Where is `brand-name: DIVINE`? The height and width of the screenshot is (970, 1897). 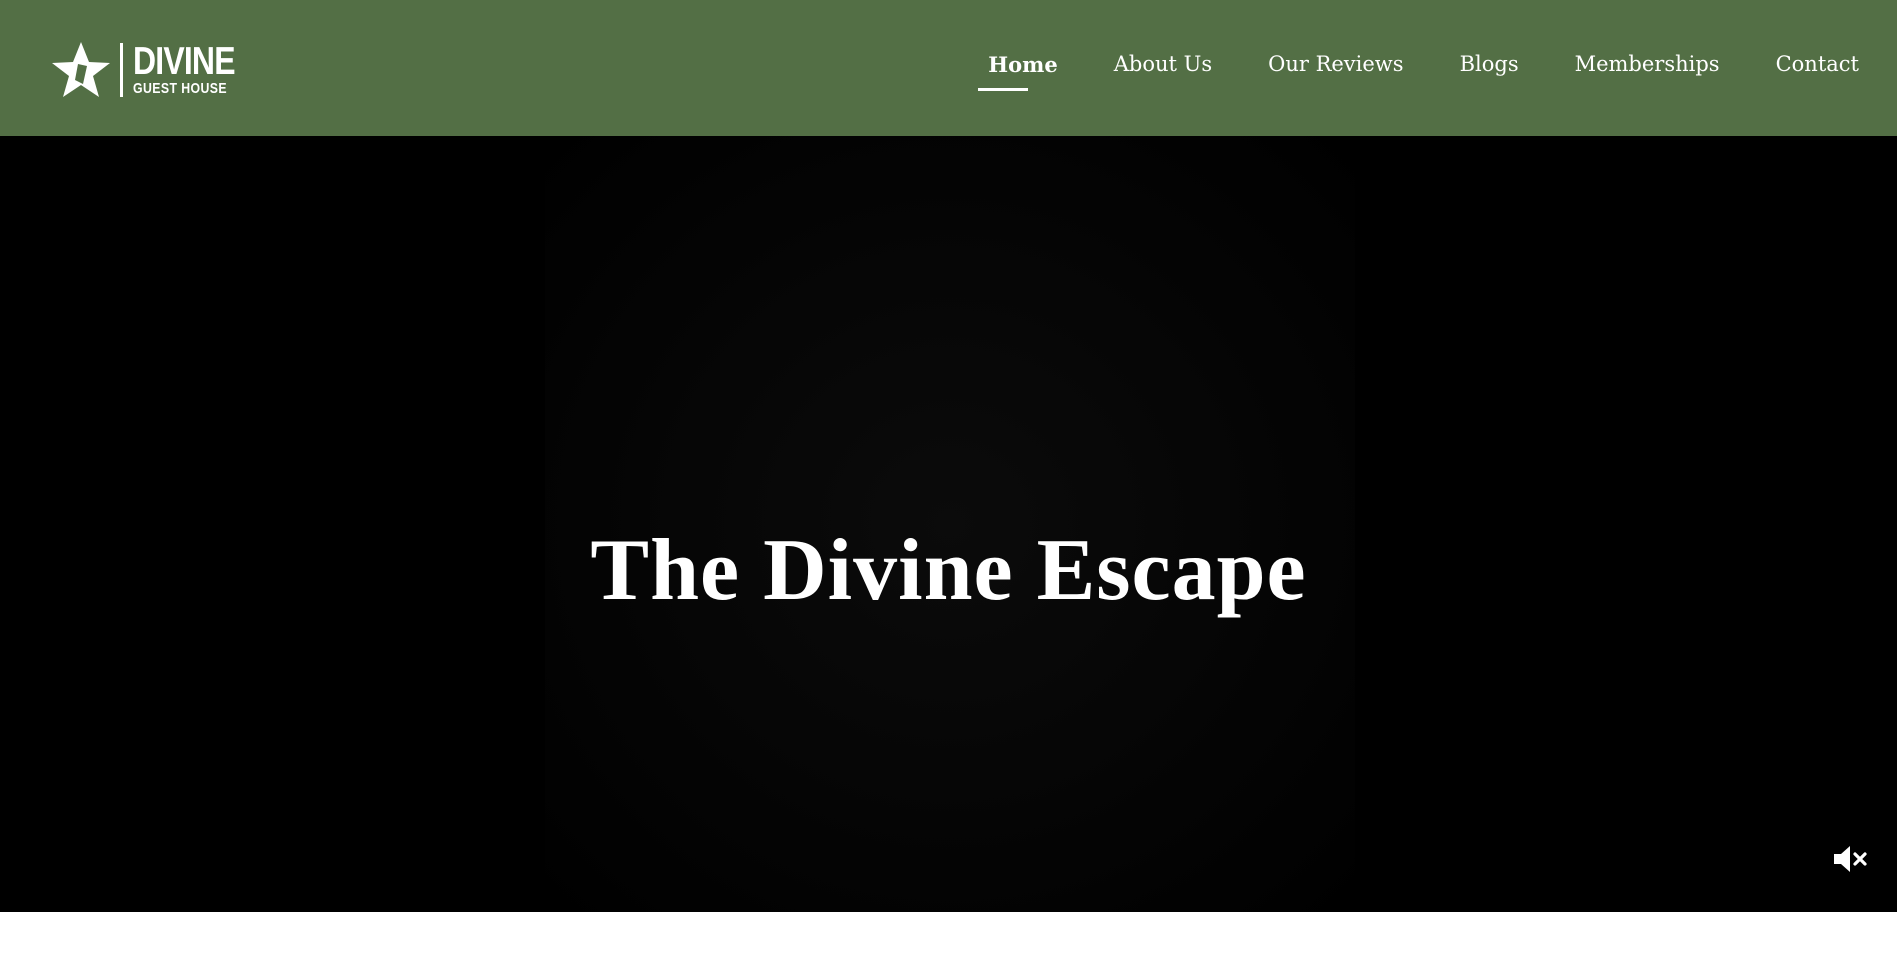 brand-name: DIVINE is located at coordinates (184, 61).